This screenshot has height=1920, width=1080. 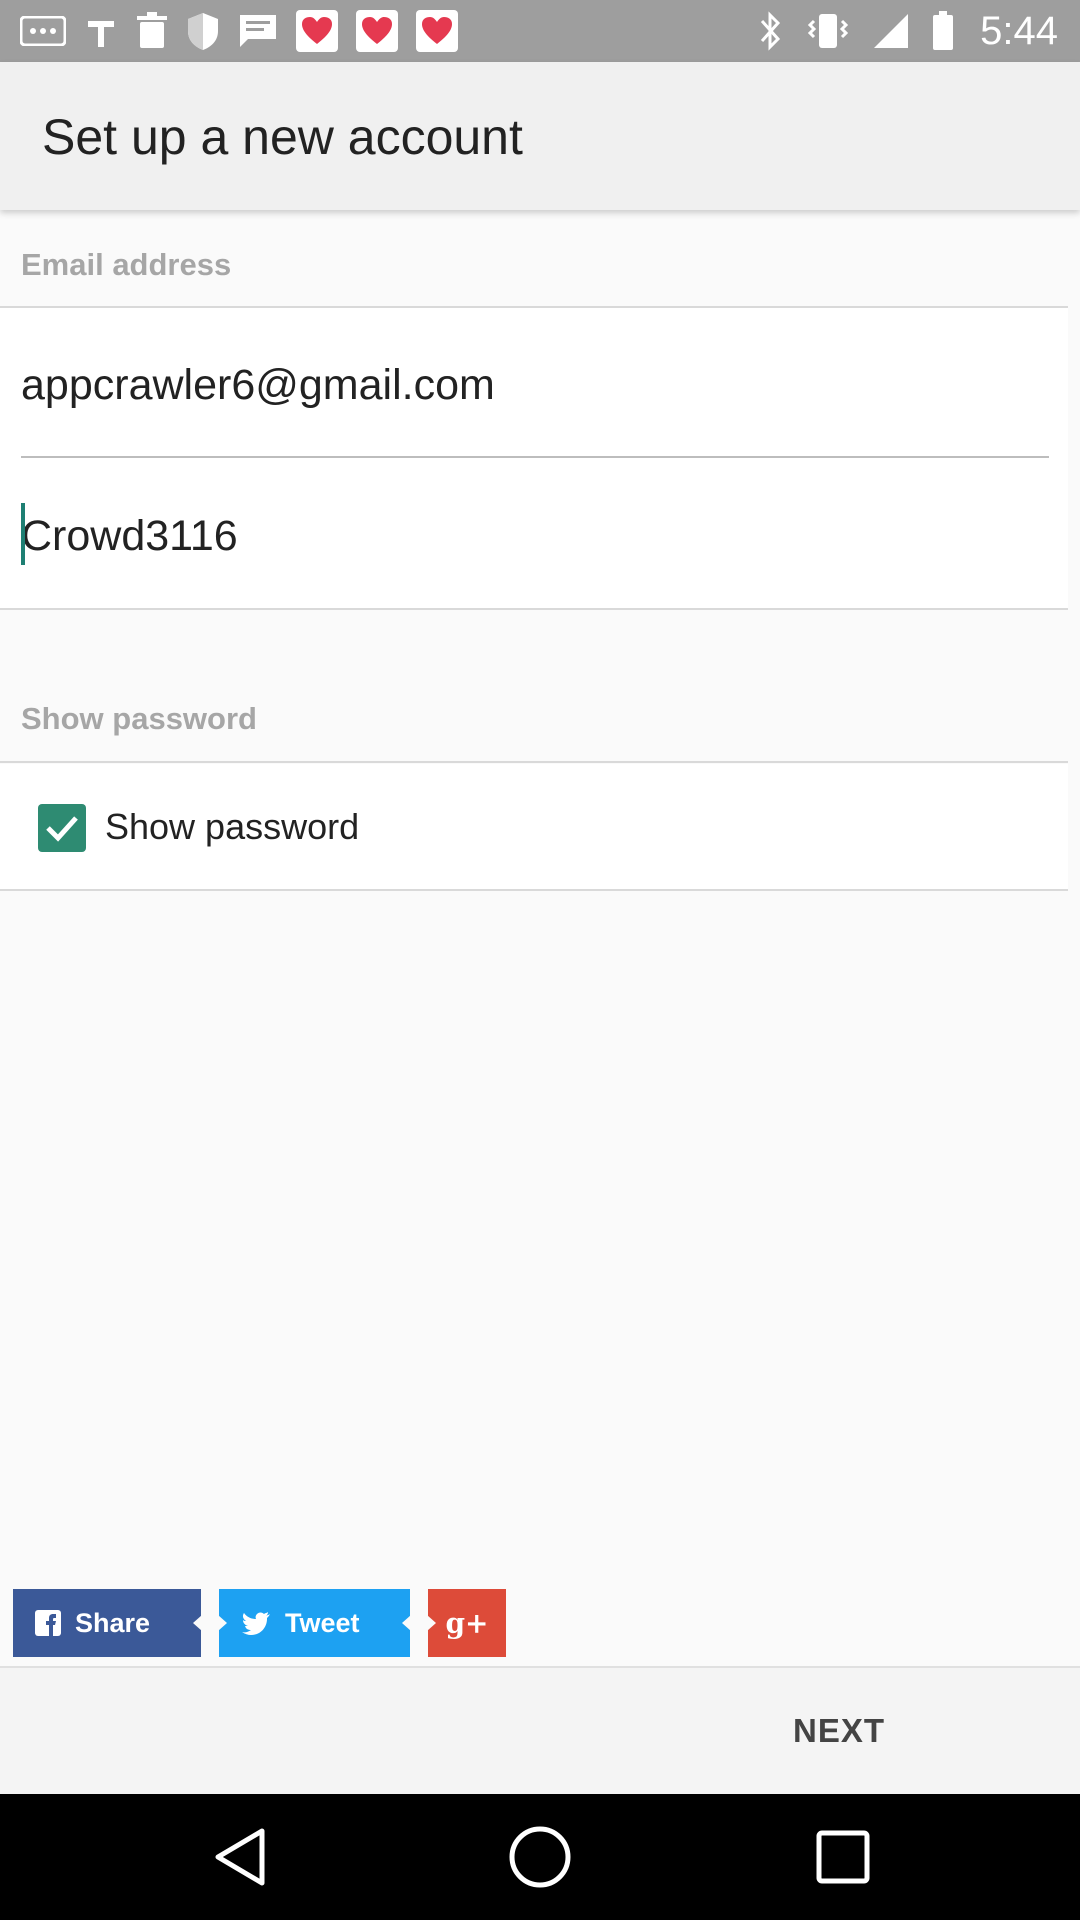 What do you see at coordinates (113, 1622) in the screenshot?
I see `facebook-share-label: Share` at bounding box center [113, 1622].